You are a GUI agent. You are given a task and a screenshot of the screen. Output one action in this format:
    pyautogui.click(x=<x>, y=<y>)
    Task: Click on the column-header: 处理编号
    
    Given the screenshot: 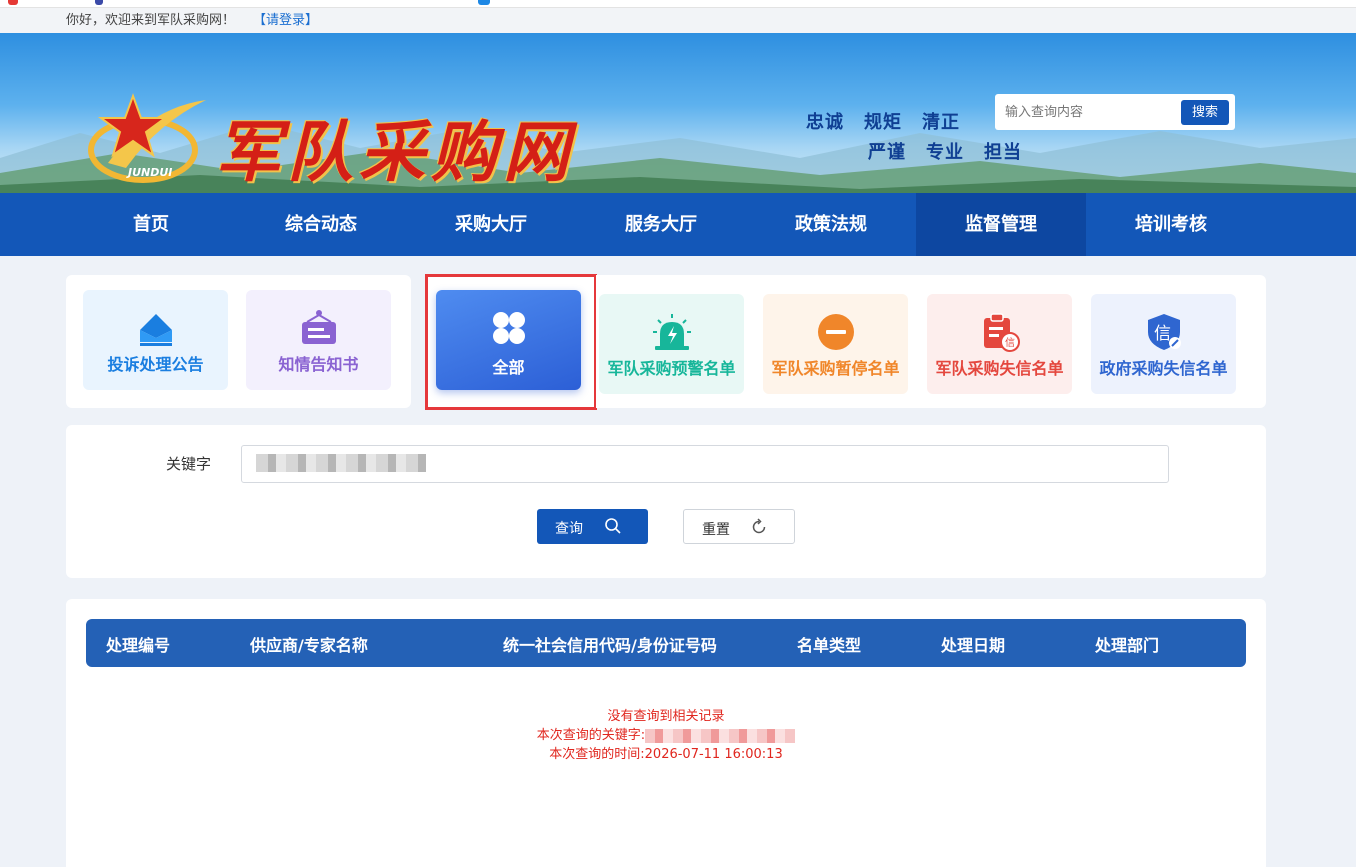 What is the action you would take?
    pyautogui.click(x=138, y=645)
    